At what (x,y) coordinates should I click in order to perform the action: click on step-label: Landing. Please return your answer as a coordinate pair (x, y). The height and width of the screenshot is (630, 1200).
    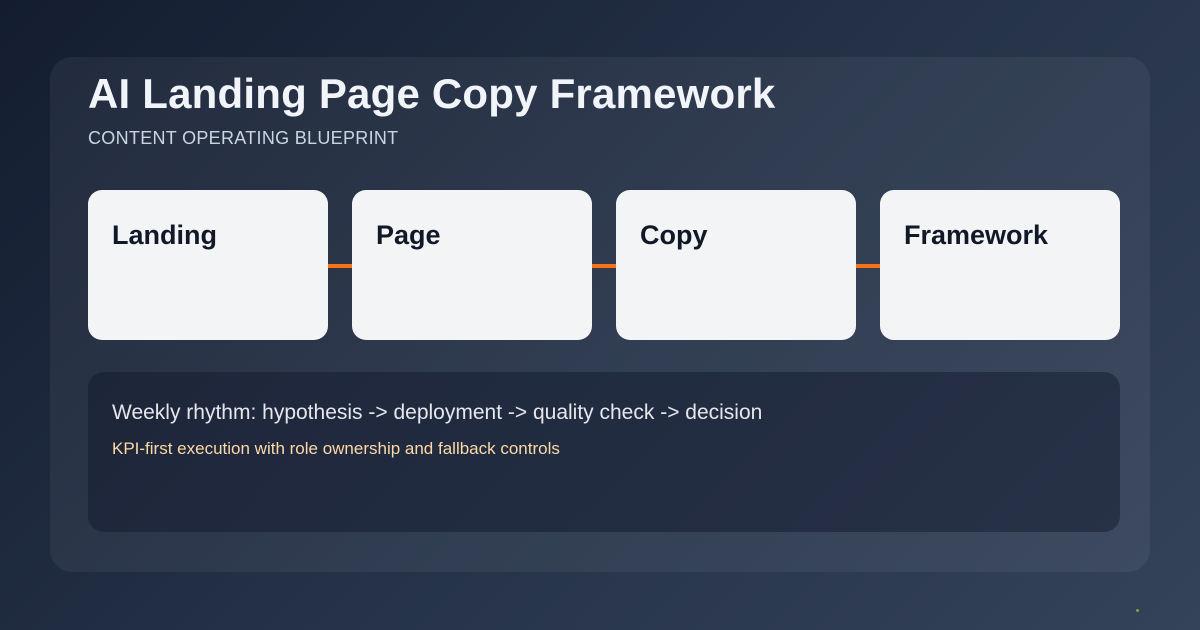
    Looking at the image, I should click on (164, 235).